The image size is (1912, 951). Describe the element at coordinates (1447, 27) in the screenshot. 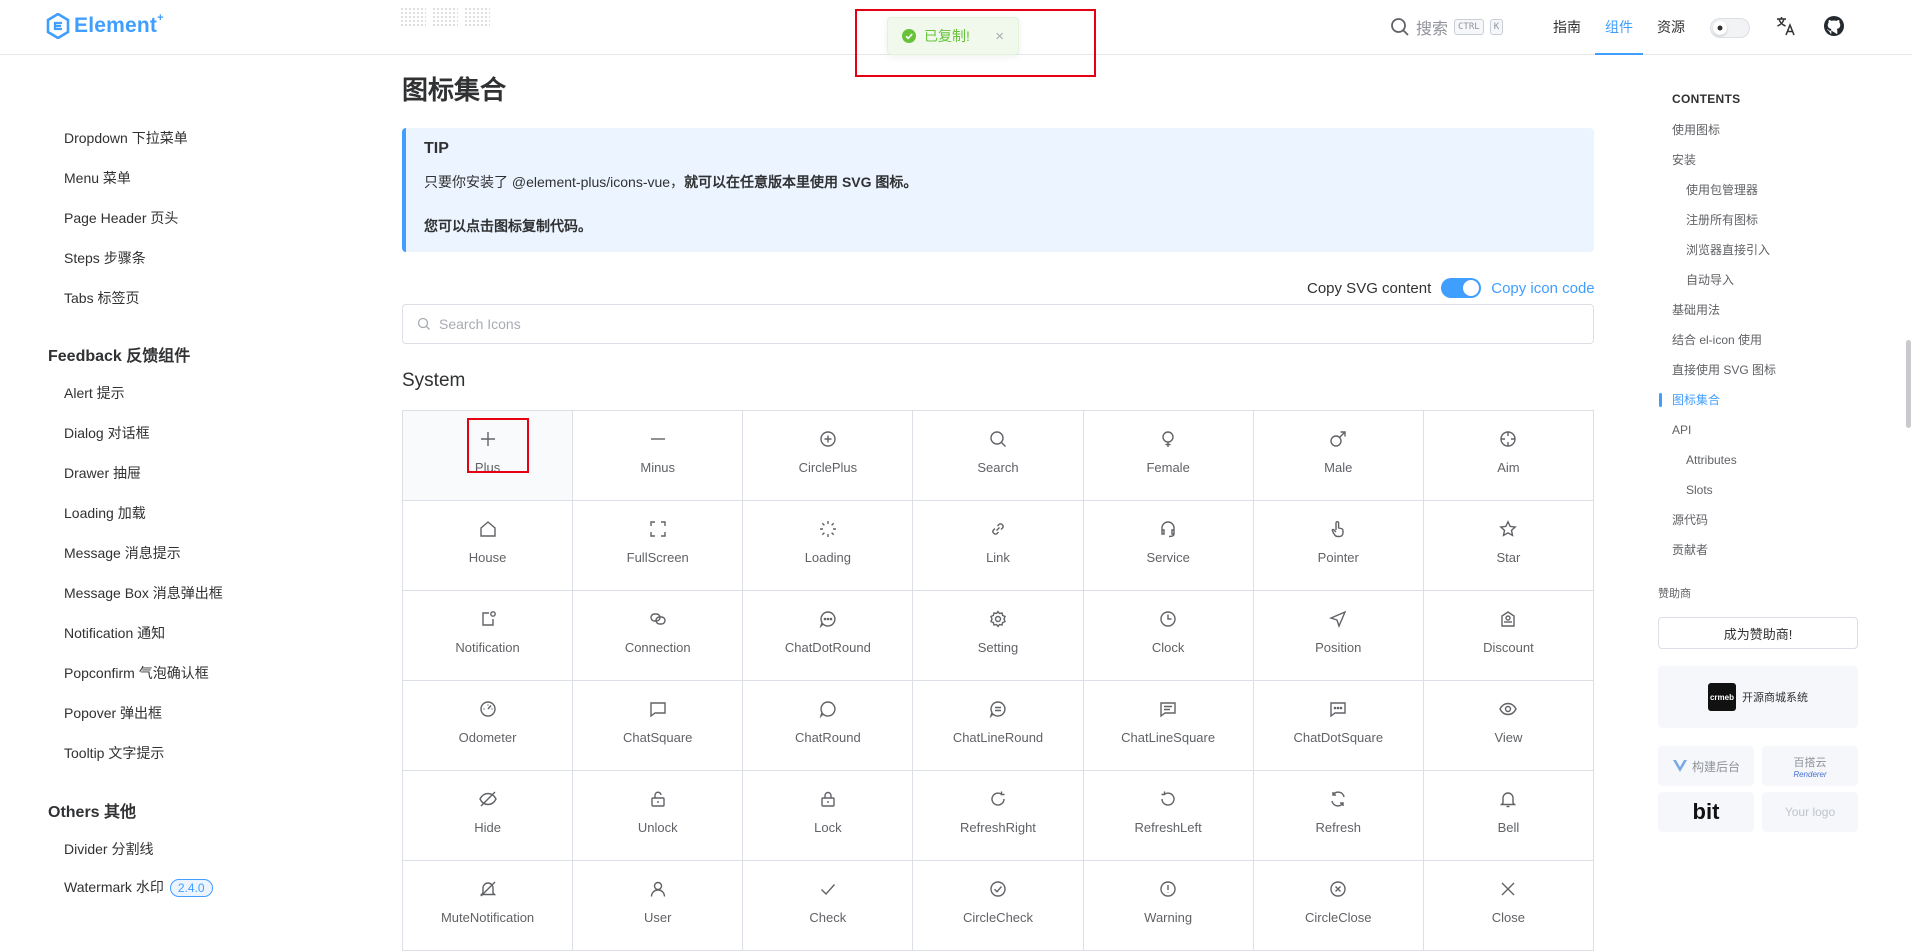

I see `doc-search-button: 搜索 CTRL K` at that location.